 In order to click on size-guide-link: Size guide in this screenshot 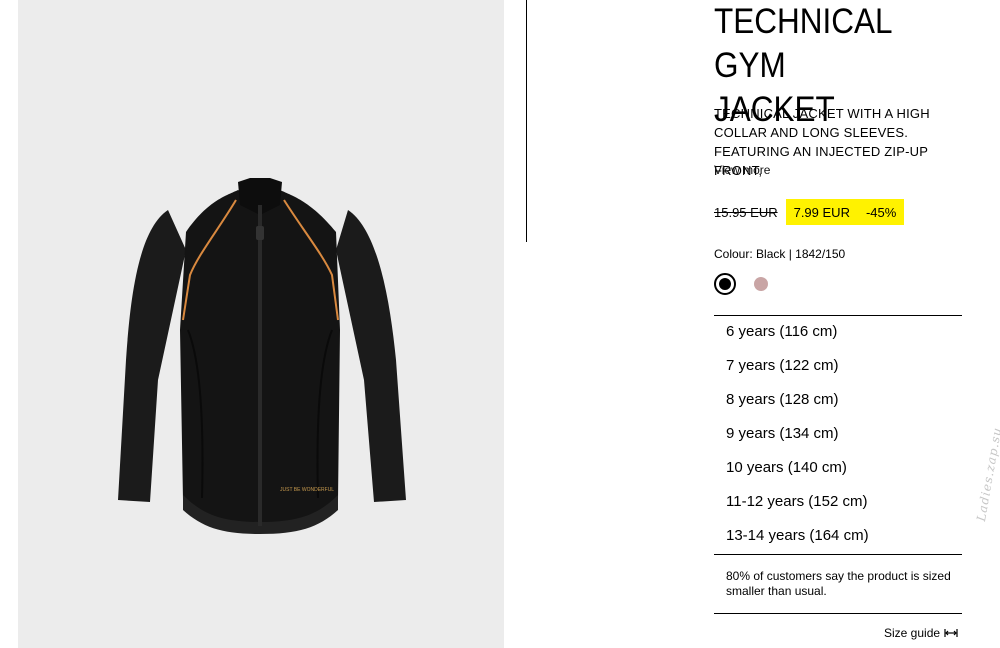, I will do `click(921, 633)`.